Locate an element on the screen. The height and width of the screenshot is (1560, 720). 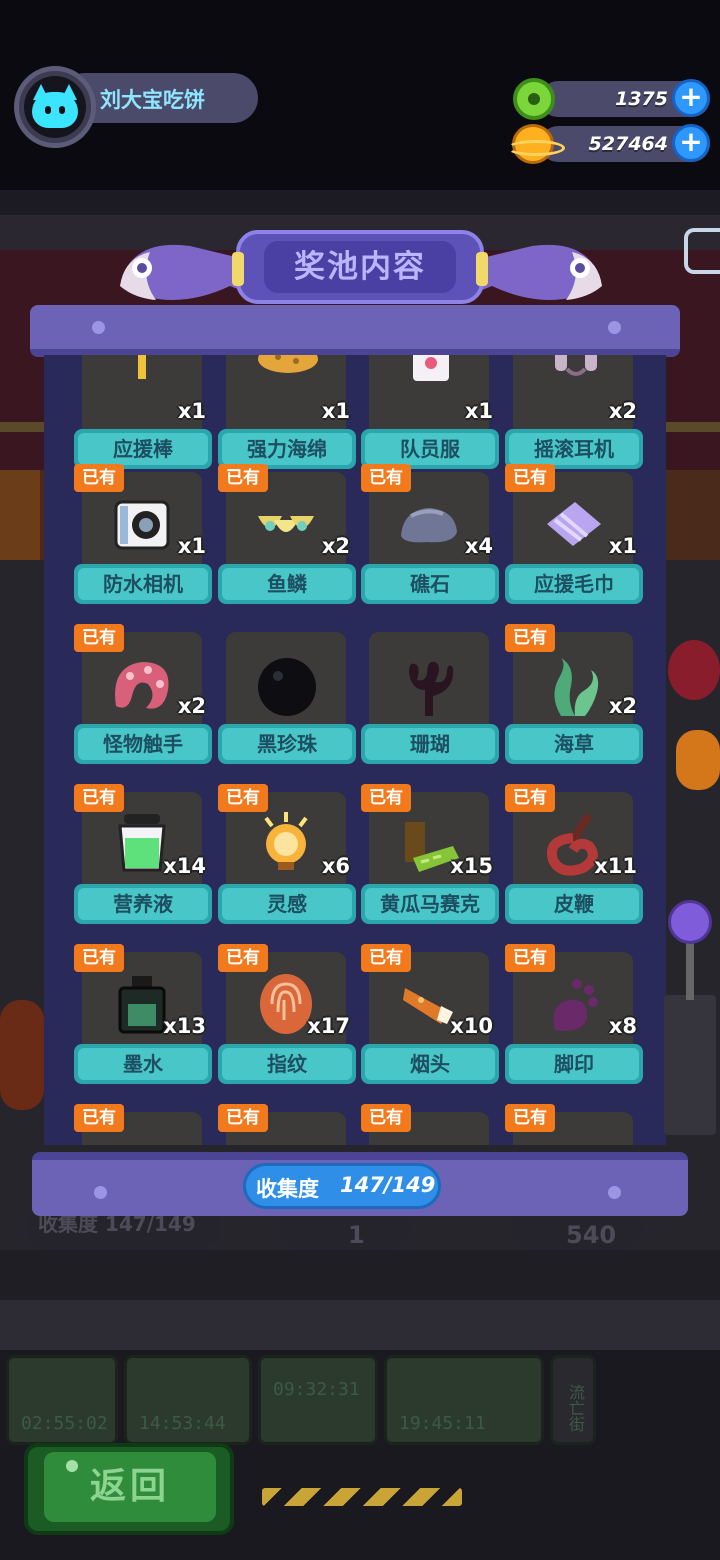
prize-item-card: 营养液 x14 已有 is located at coordinates (143, 861).